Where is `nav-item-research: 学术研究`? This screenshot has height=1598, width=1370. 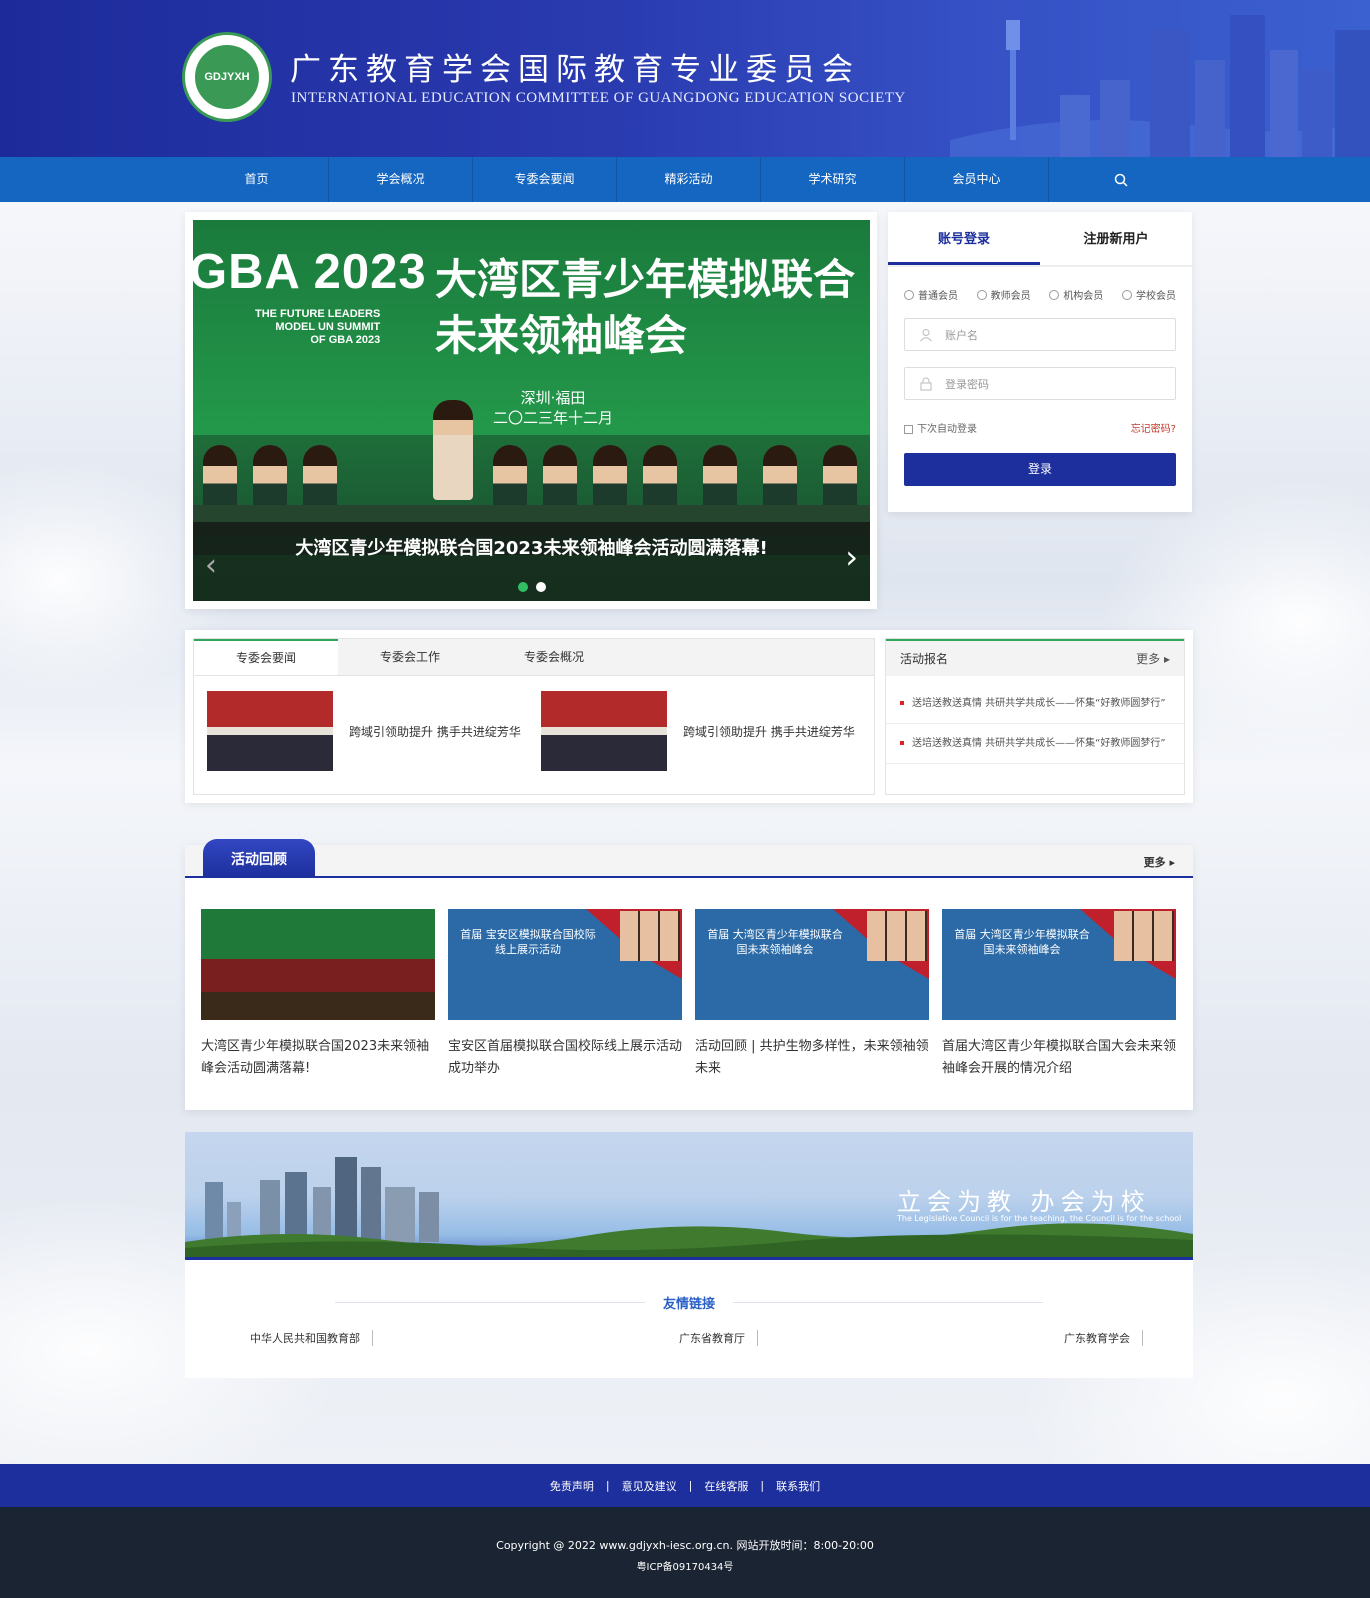 nav-item-research: 学术研究 is located at coordinates (833, 179).